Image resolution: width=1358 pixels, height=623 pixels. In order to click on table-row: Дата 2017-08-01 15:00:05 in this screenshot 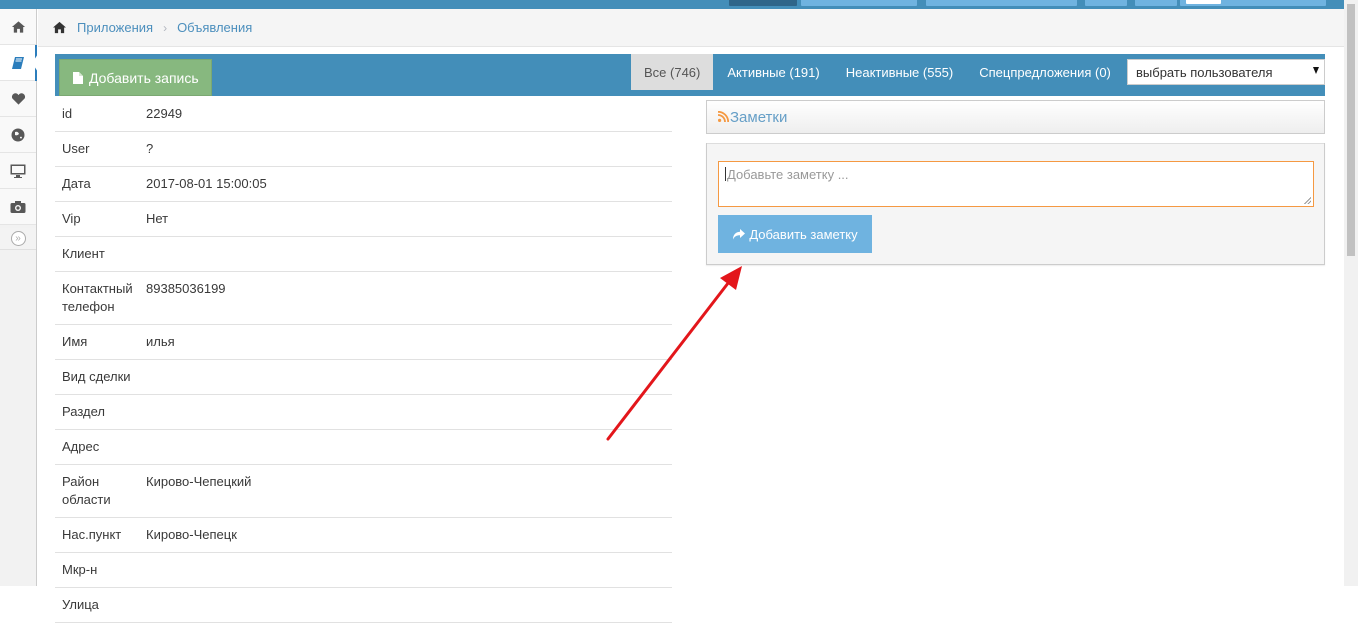, I will do `click(363, 184)`.